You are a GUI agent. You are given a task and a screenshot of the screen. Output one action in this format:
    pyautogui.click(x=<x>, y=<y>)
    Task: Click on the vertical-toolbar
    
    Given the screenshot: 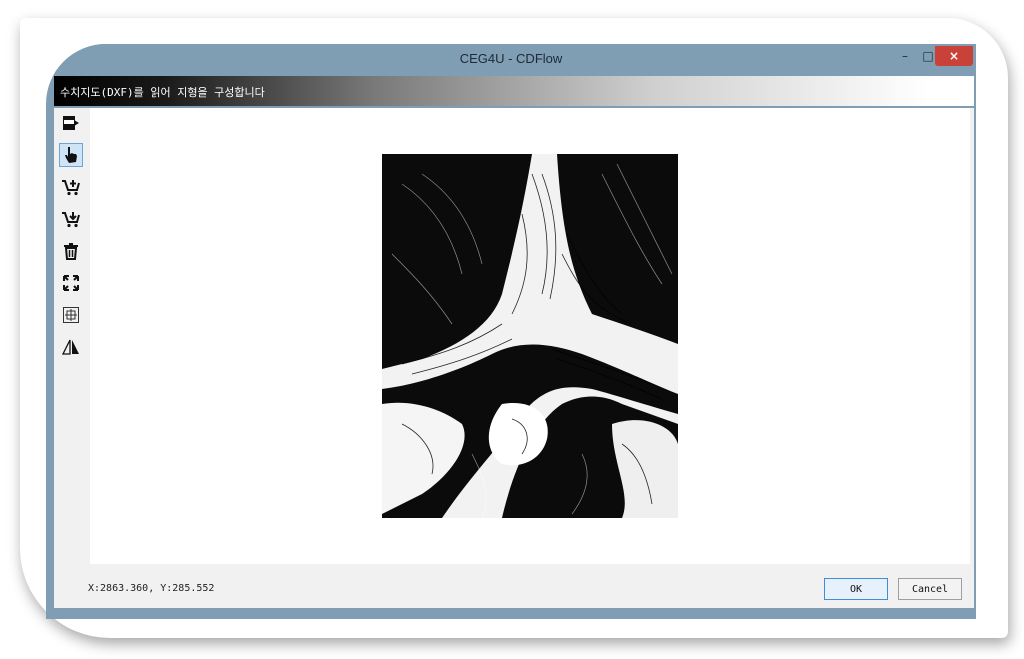 What is the action you would take?
    pyautogui.click(x=72, y=338)
    